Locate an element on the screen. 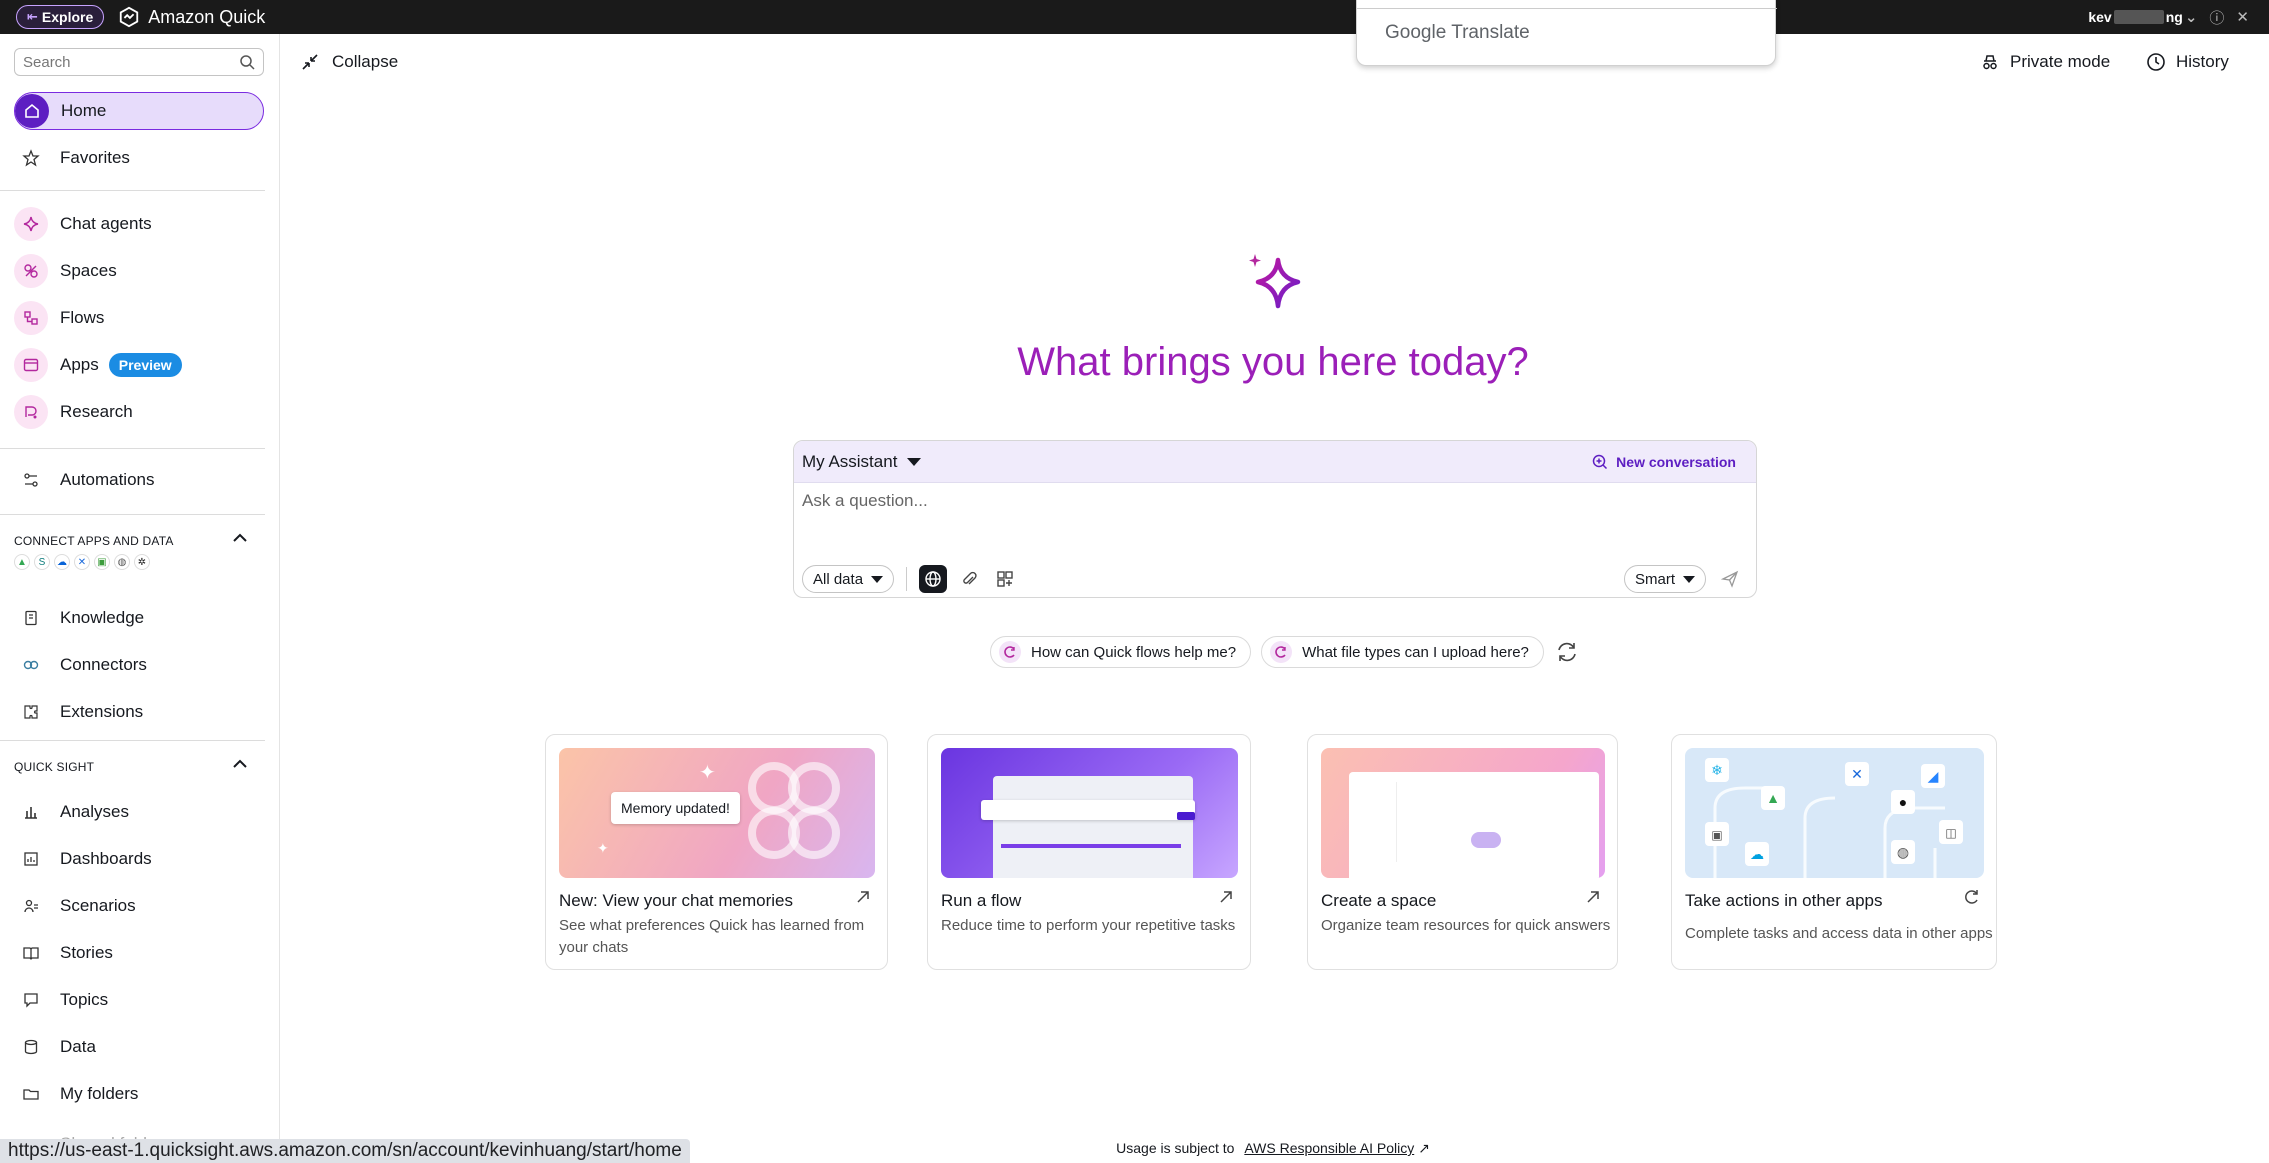 The width and height of the screenshot is (2269, 1163). card-title: Take actions in other apps is located at coordinates (1784, 900).